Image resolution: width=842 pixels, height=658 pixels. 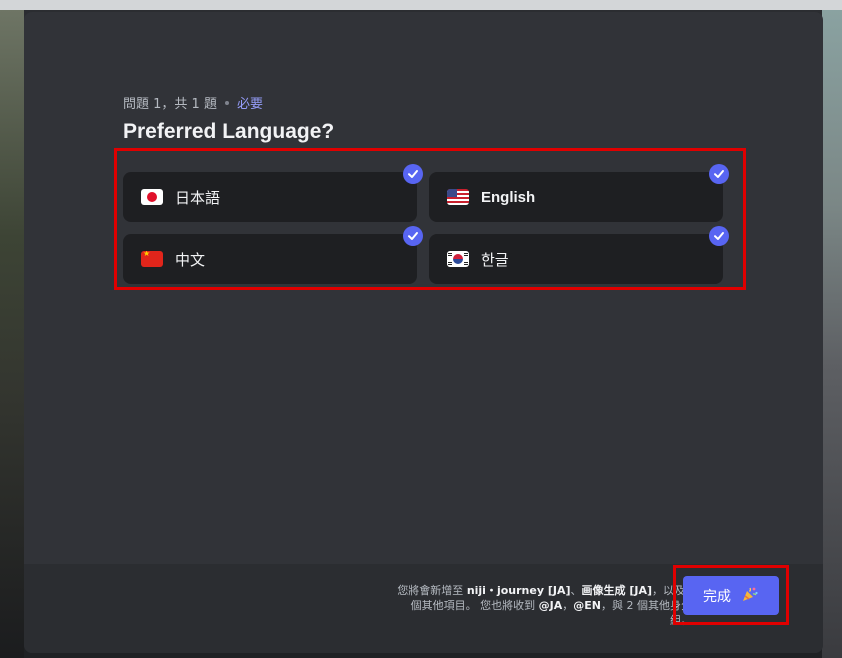 What do you see at coordinates (495, 259) in the screenshot?
I see `option-label: 한글` at bounding box center [495, 259].